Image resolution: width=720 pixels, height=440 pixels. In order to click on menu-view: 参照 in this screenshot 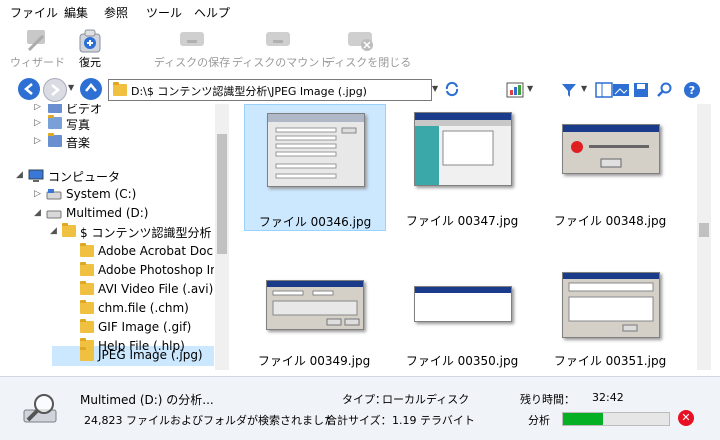, I will do `click(116, 12)`.